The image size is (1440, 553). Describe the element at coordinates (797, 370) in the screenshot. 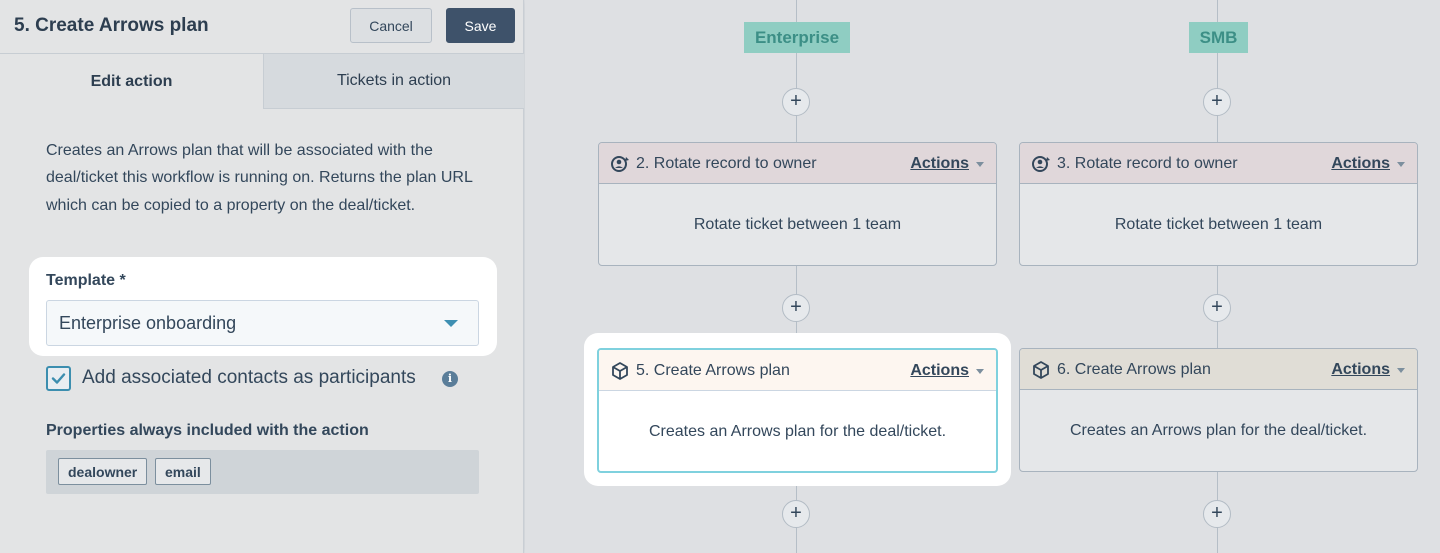

I see `card-header: 5. Create Arrows plan Actions` at that location.